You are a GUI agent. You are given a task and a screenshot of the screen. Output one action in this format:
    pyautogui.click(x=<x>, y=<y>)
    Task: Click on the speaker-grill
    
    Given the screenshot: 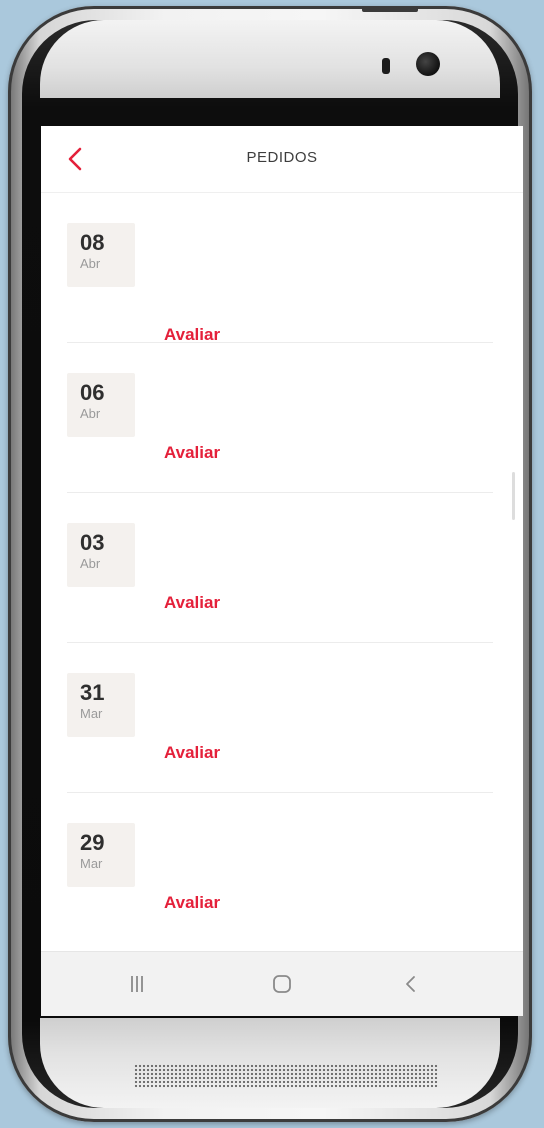 What is the action you would take?
    pyautogui.click(x=286, y=1076)
    